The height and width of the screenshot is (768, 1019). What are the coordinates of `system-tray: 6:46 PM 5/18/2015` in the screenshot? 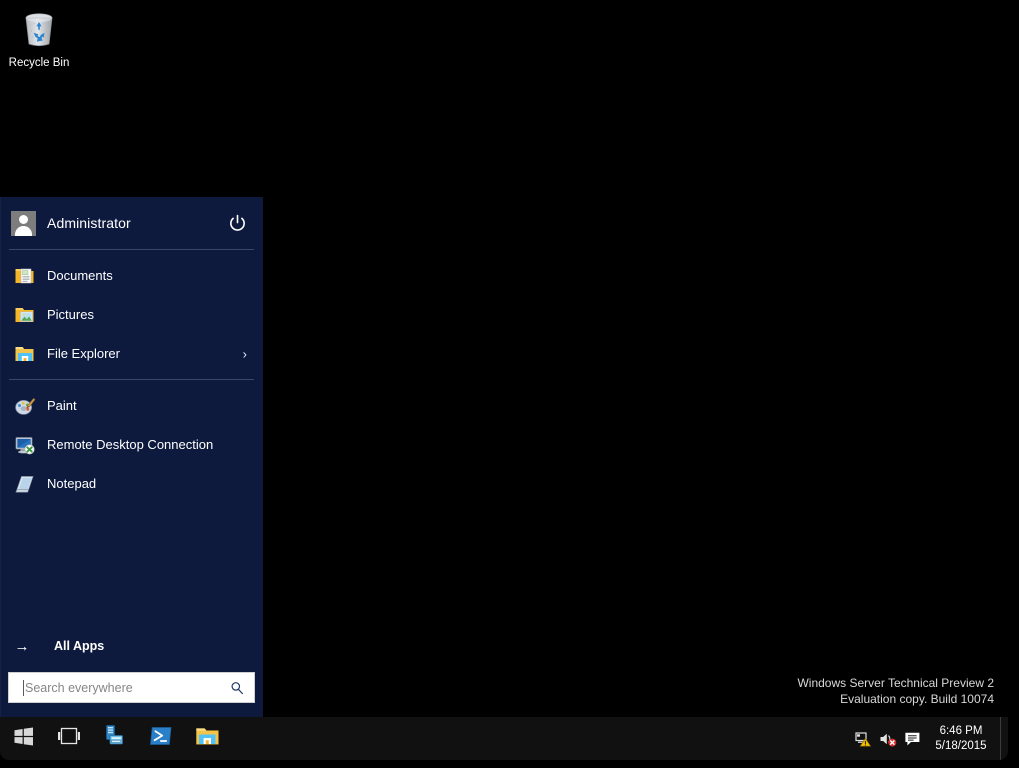 It's located at (930, 738).